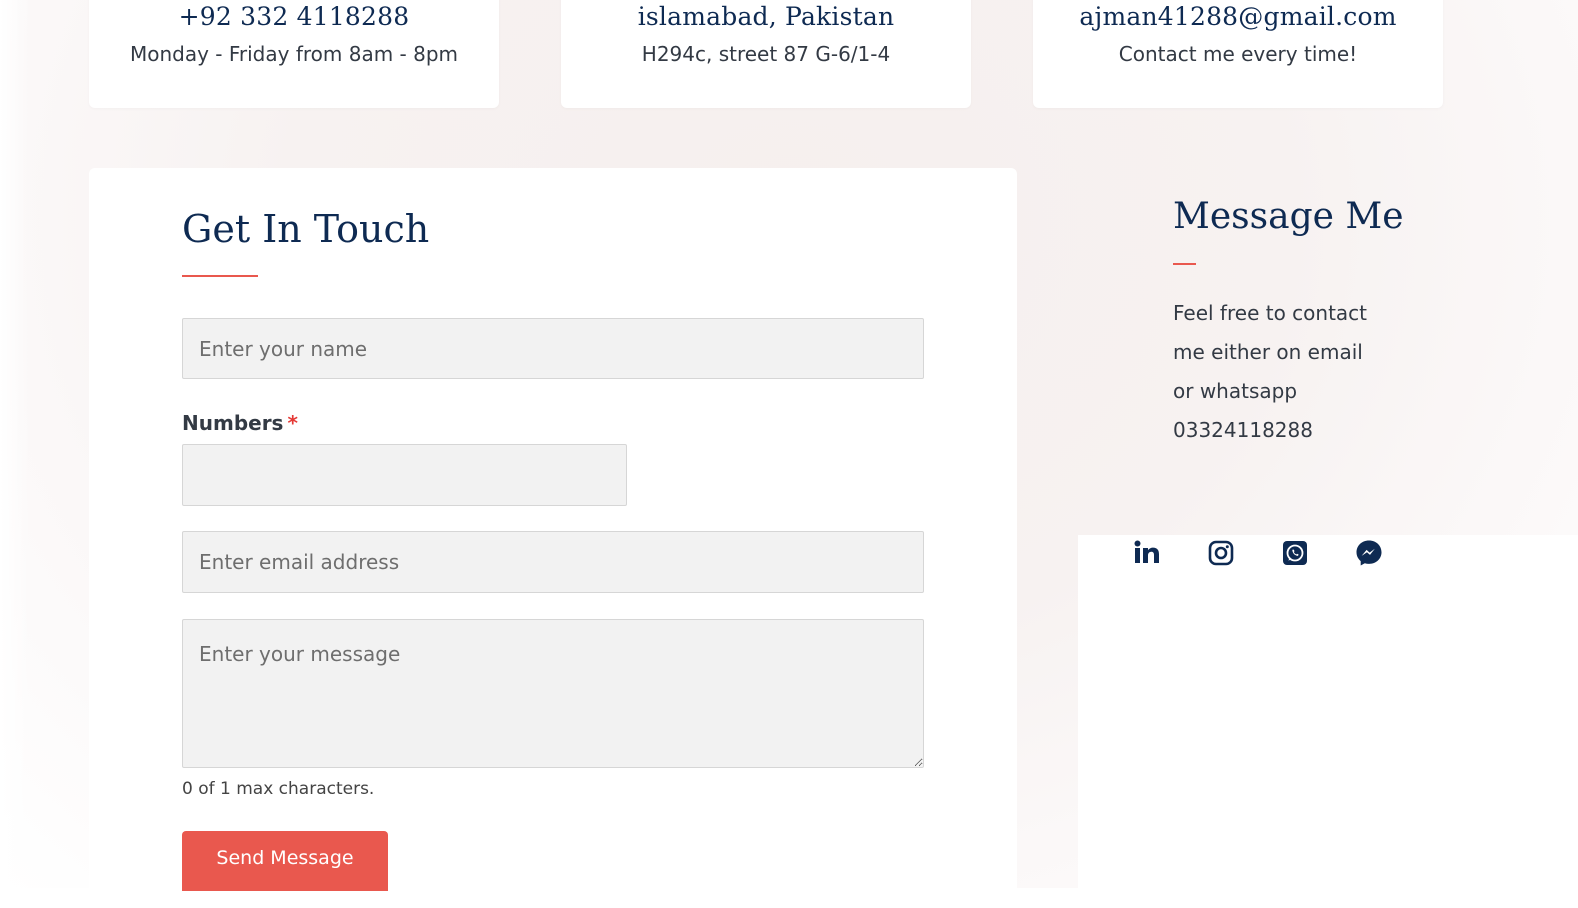 This screenshot has width=1578, height=908. What do you see at coordinates (553, 348) in the screenshot?
I see `name-input` at bounding box center [553, 348].